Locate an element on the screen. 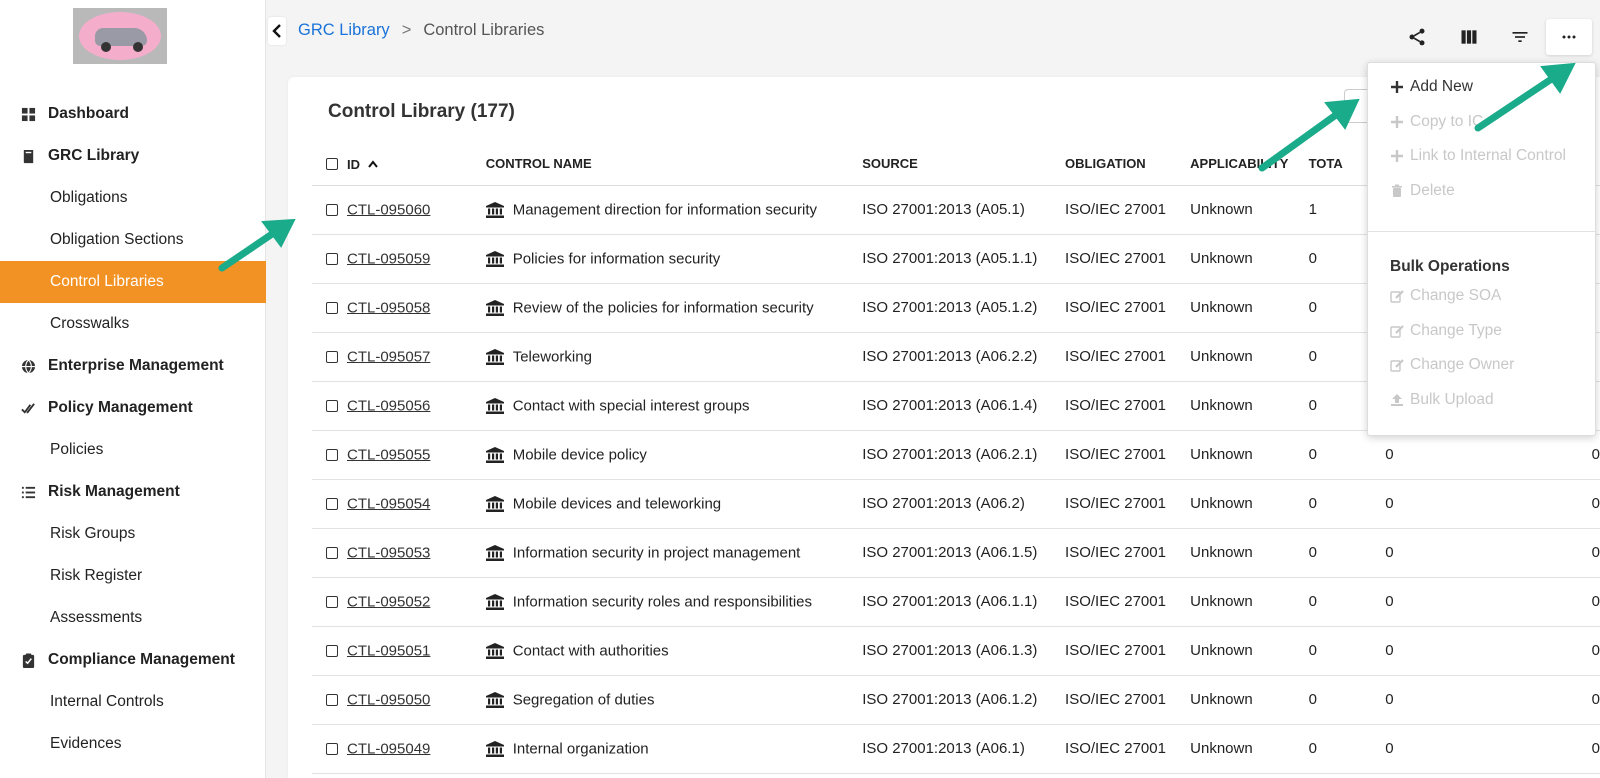 The width and height of the screenshot is (1600, 778). collapse-sidebar-button is located at coordinates (277, 31).